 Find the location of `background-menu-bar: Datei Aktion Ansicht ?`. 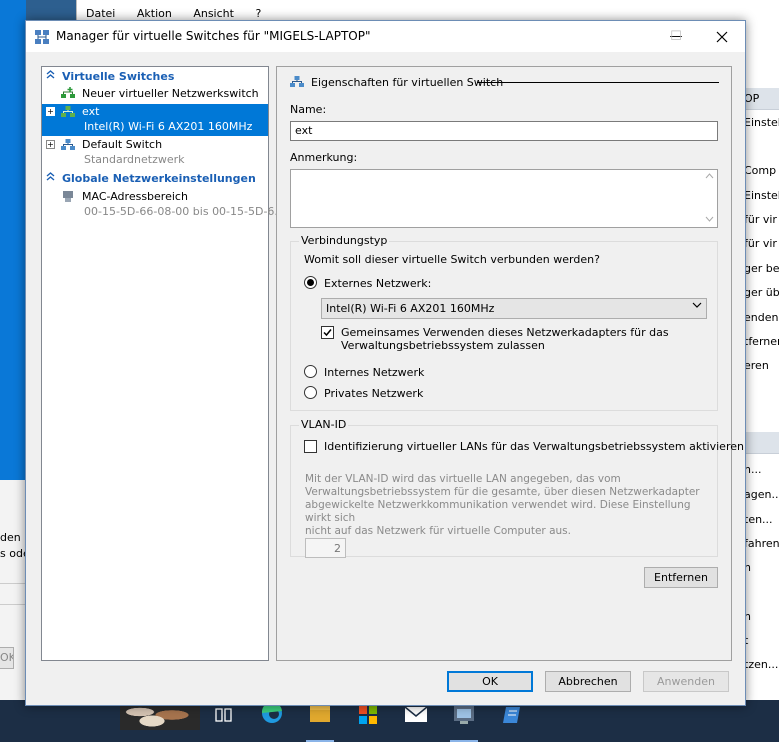

background-menu-bar: Datei Aktion Ansicht ? is located at coordinates (182, 13).